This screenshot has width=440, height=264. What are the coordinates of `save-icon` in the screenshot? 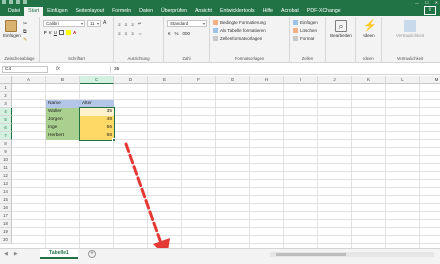 It's located at (11, 2).